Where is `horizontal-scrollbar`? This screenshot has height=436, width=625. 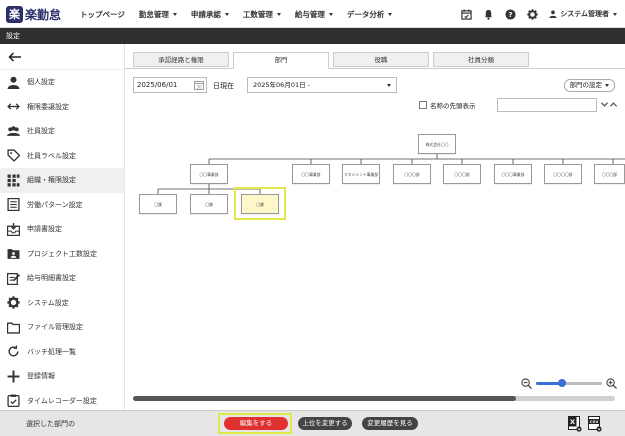 horizontal-scrollbar is located at coordinates (374, 398).